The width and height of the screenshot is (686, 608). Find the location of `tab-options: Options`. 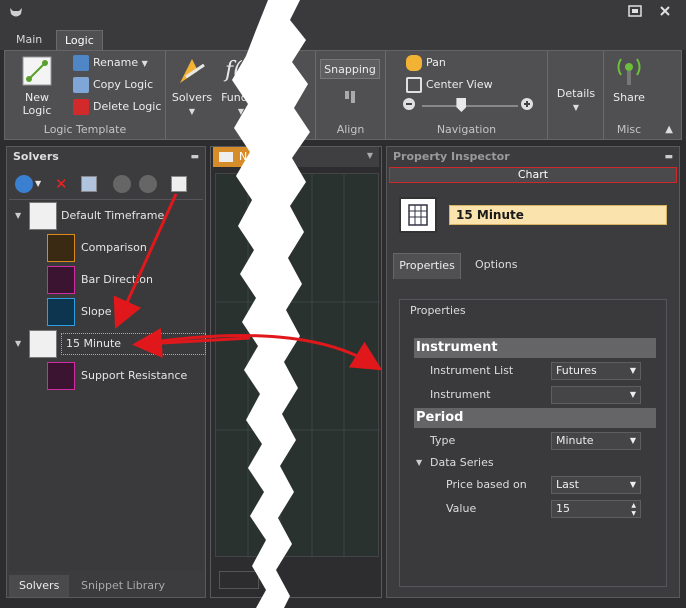

tab-options: Options is located at coordinates (496, 266).